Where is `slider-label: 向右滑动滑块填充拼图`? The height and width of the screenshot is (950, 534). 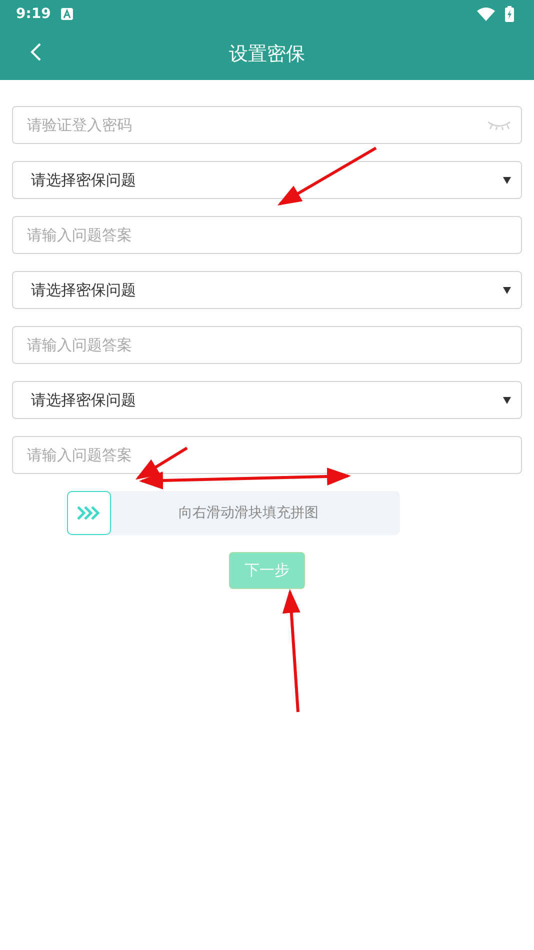 slider-label: 向右滑动滑块填充拼图 is located at coordinates (248, 513).